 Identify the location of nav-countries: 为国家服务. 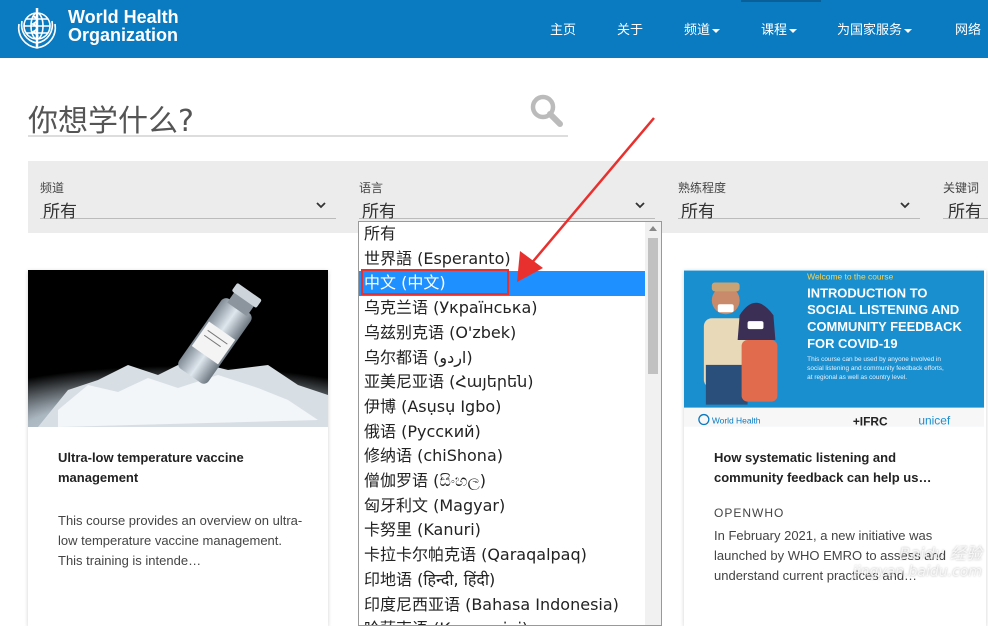
(875, 28).